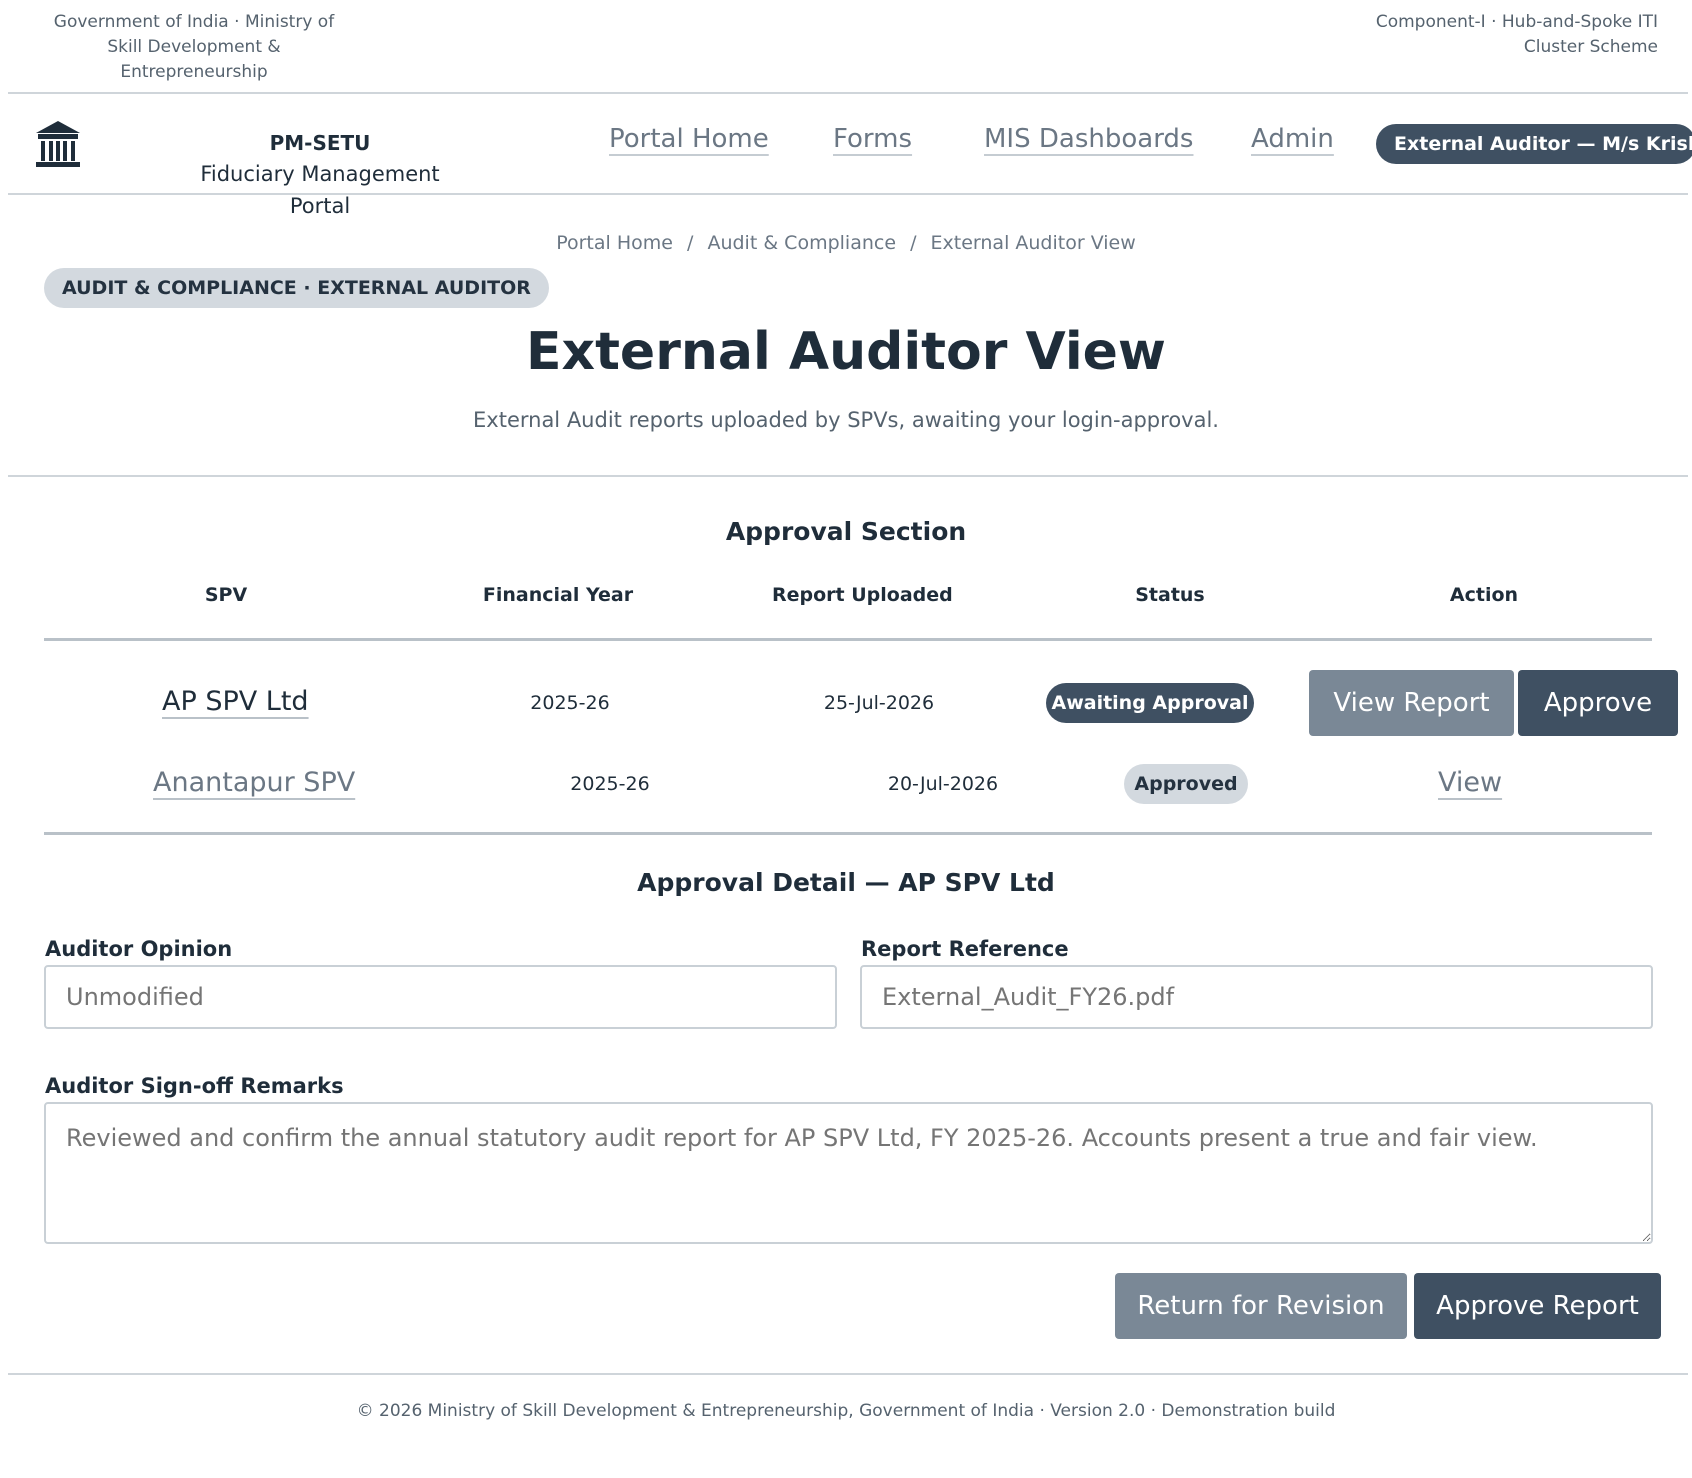 The image size is (1692, 1478). Describe the element at coordinates (254, 782) in the screenshot. I see `spv-link-anantapur-spv: Anantapur SPV` at that location.